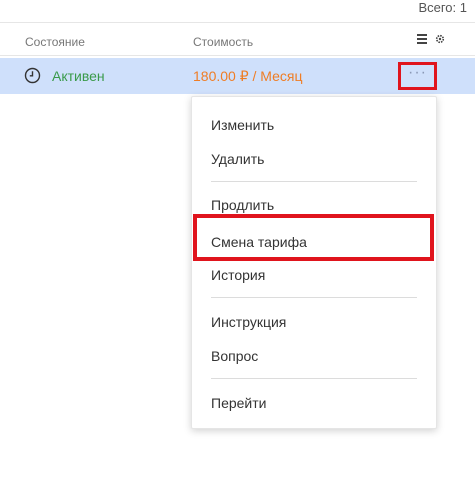  What do you see at coordinates (234, 356) in the screenshot?
I see `menu-item-question: Вопрос` at bounding box center [234, 356].